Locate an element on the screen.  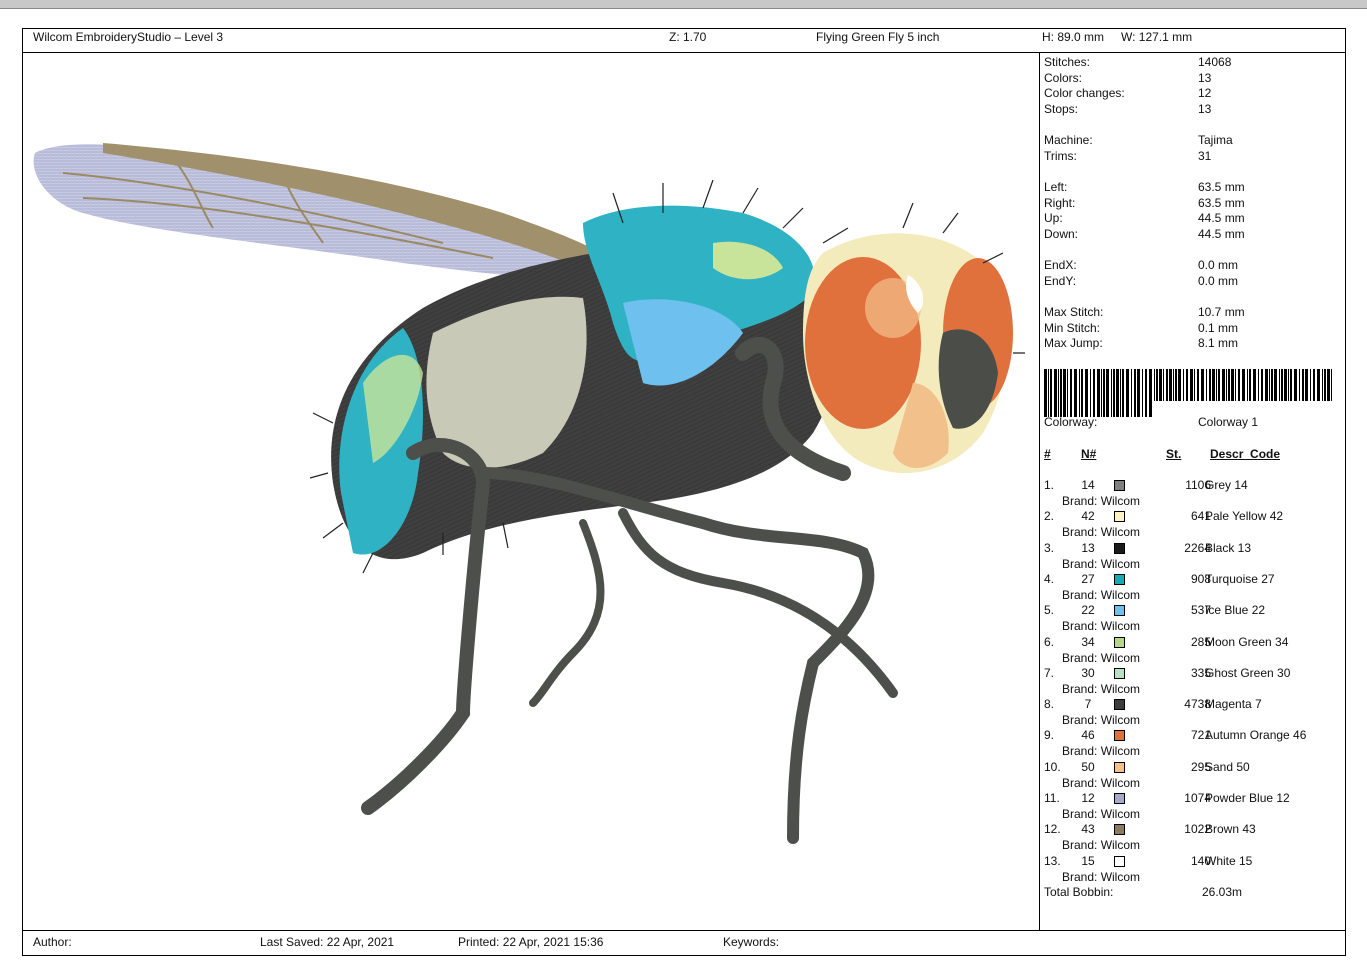
color-needle: 13 is located at coordinates (1088, 547).